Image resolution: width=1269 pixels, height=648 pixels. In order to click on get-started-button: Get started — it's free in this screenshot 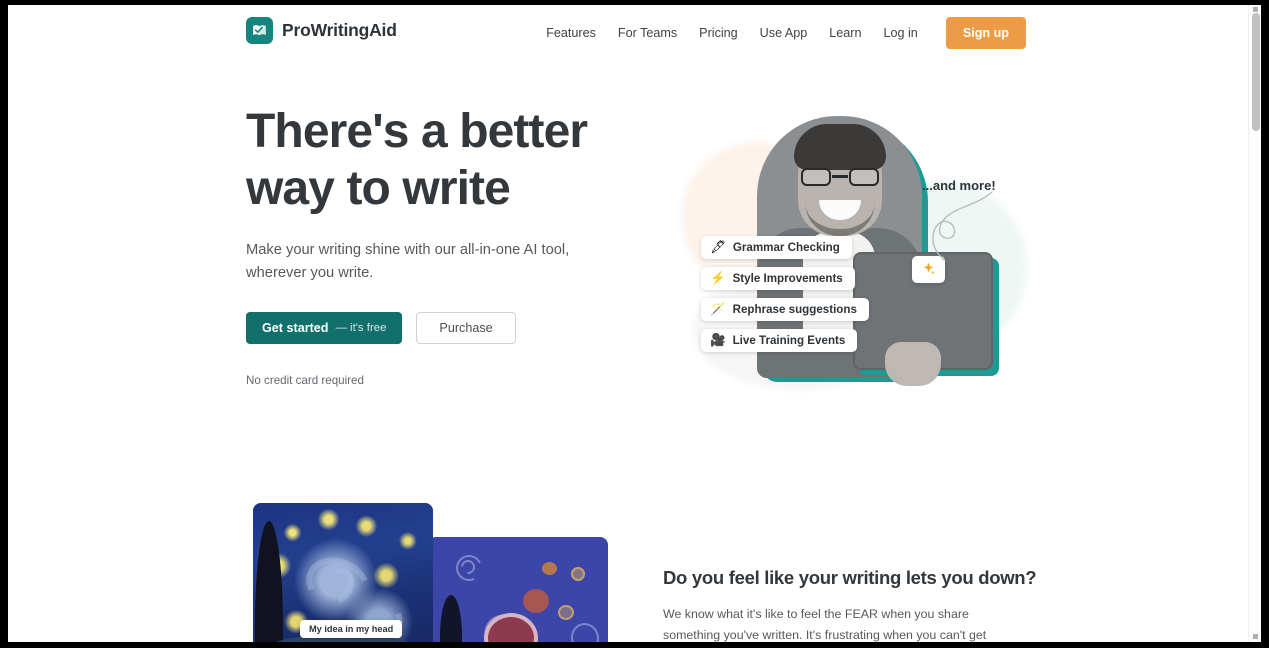, I will do `click(324, 328)`.